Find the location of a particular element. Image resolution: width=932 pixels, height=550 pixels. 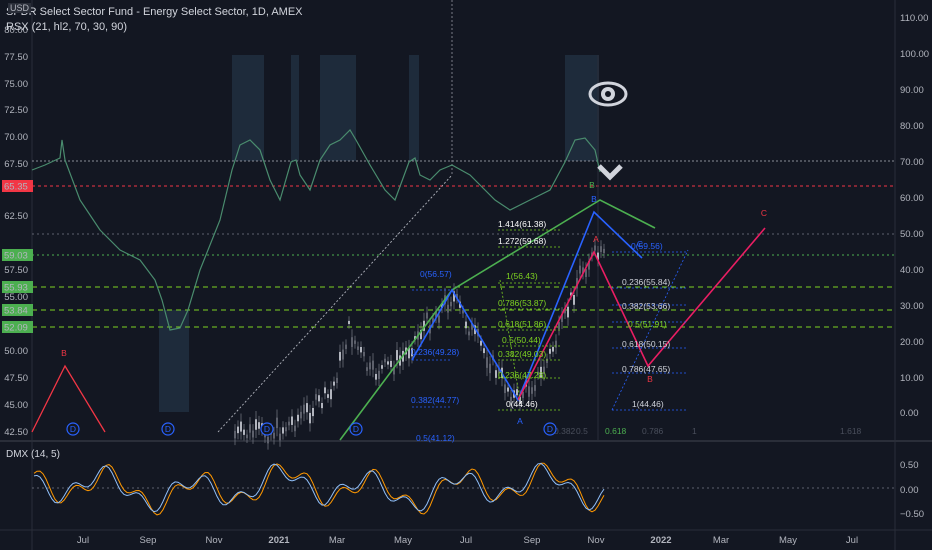

trend-dotted-line is located at coordinates (335, 303).